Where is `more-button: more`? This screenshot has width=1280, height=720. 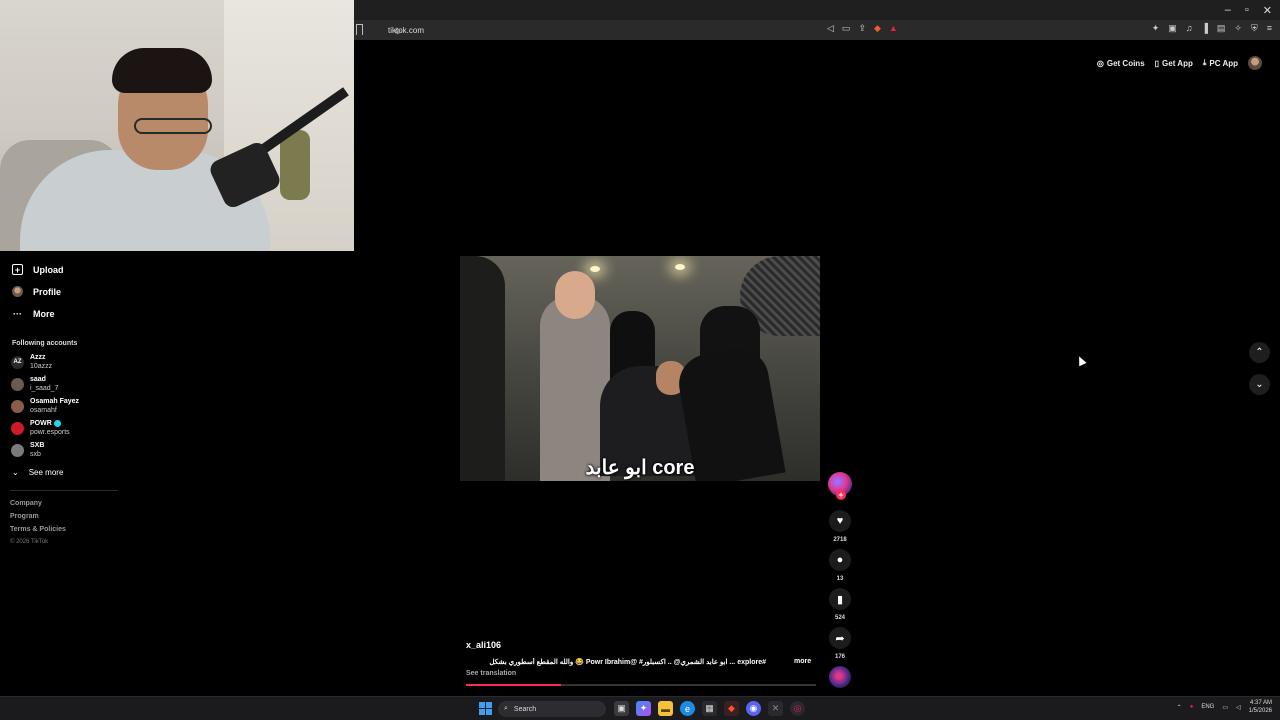 more-button: more is located at coordinates (802, 661).